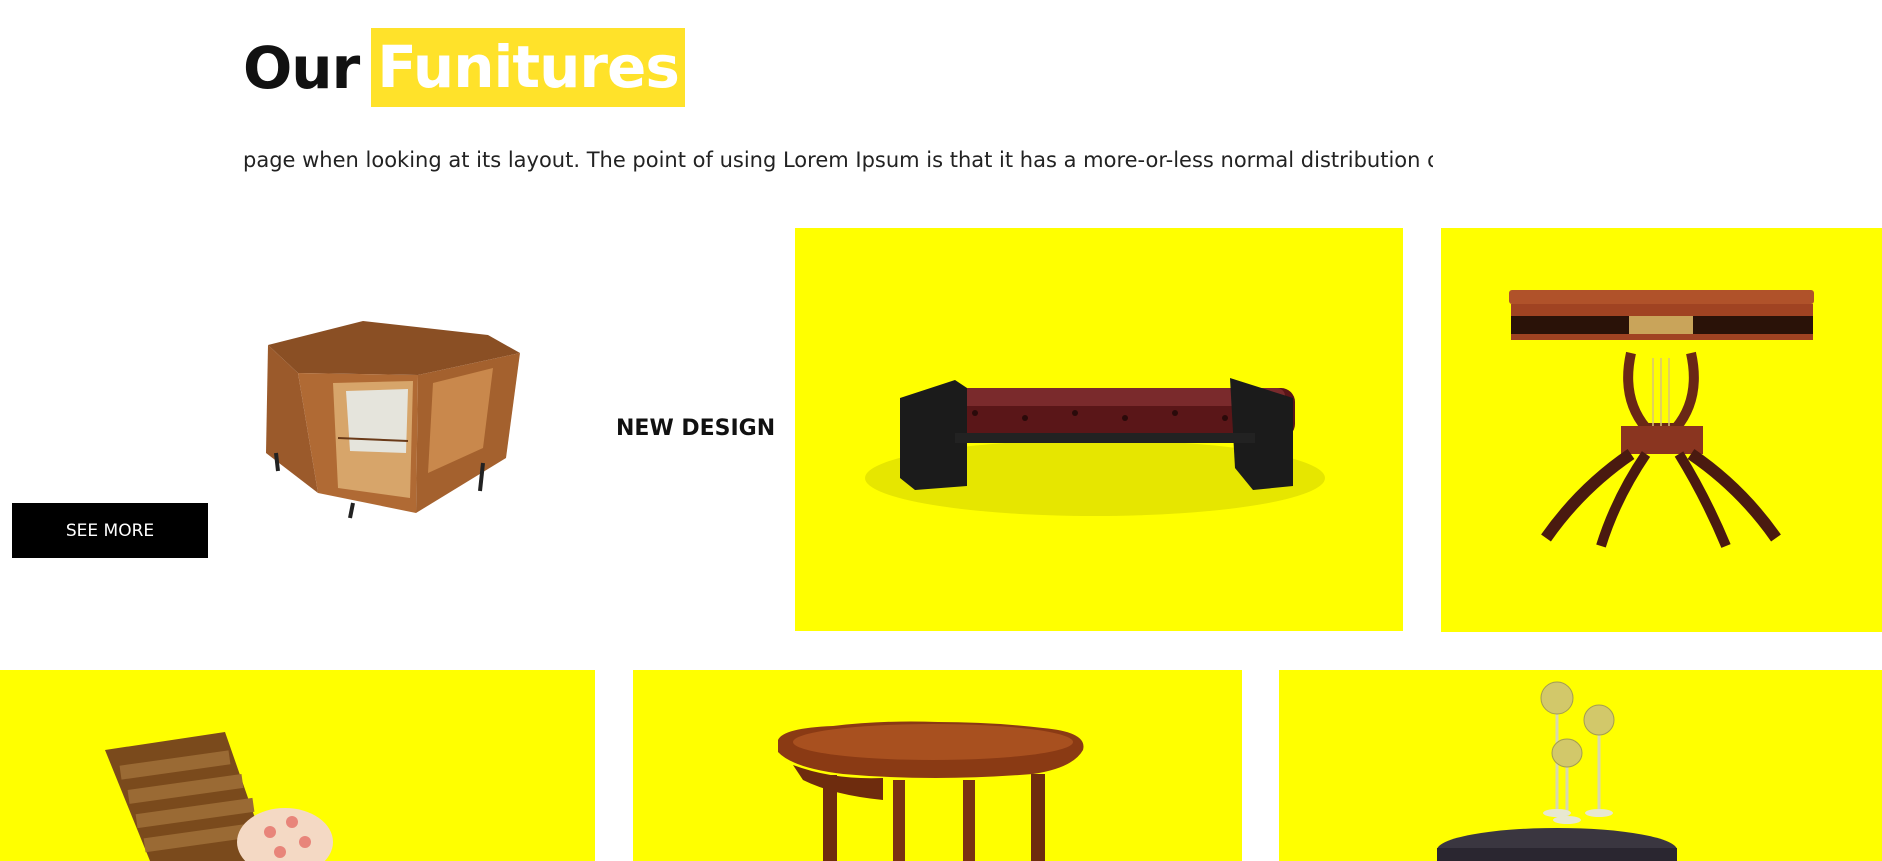  I want to click on see-more-button: SEE MORE, so click(110, 530).